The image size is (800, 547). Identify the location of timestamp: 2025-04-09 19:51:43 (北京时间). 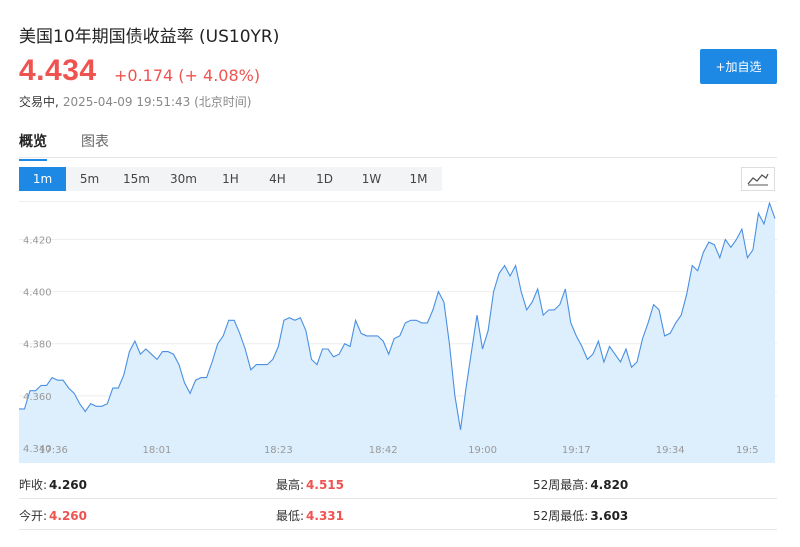
(157, 102).